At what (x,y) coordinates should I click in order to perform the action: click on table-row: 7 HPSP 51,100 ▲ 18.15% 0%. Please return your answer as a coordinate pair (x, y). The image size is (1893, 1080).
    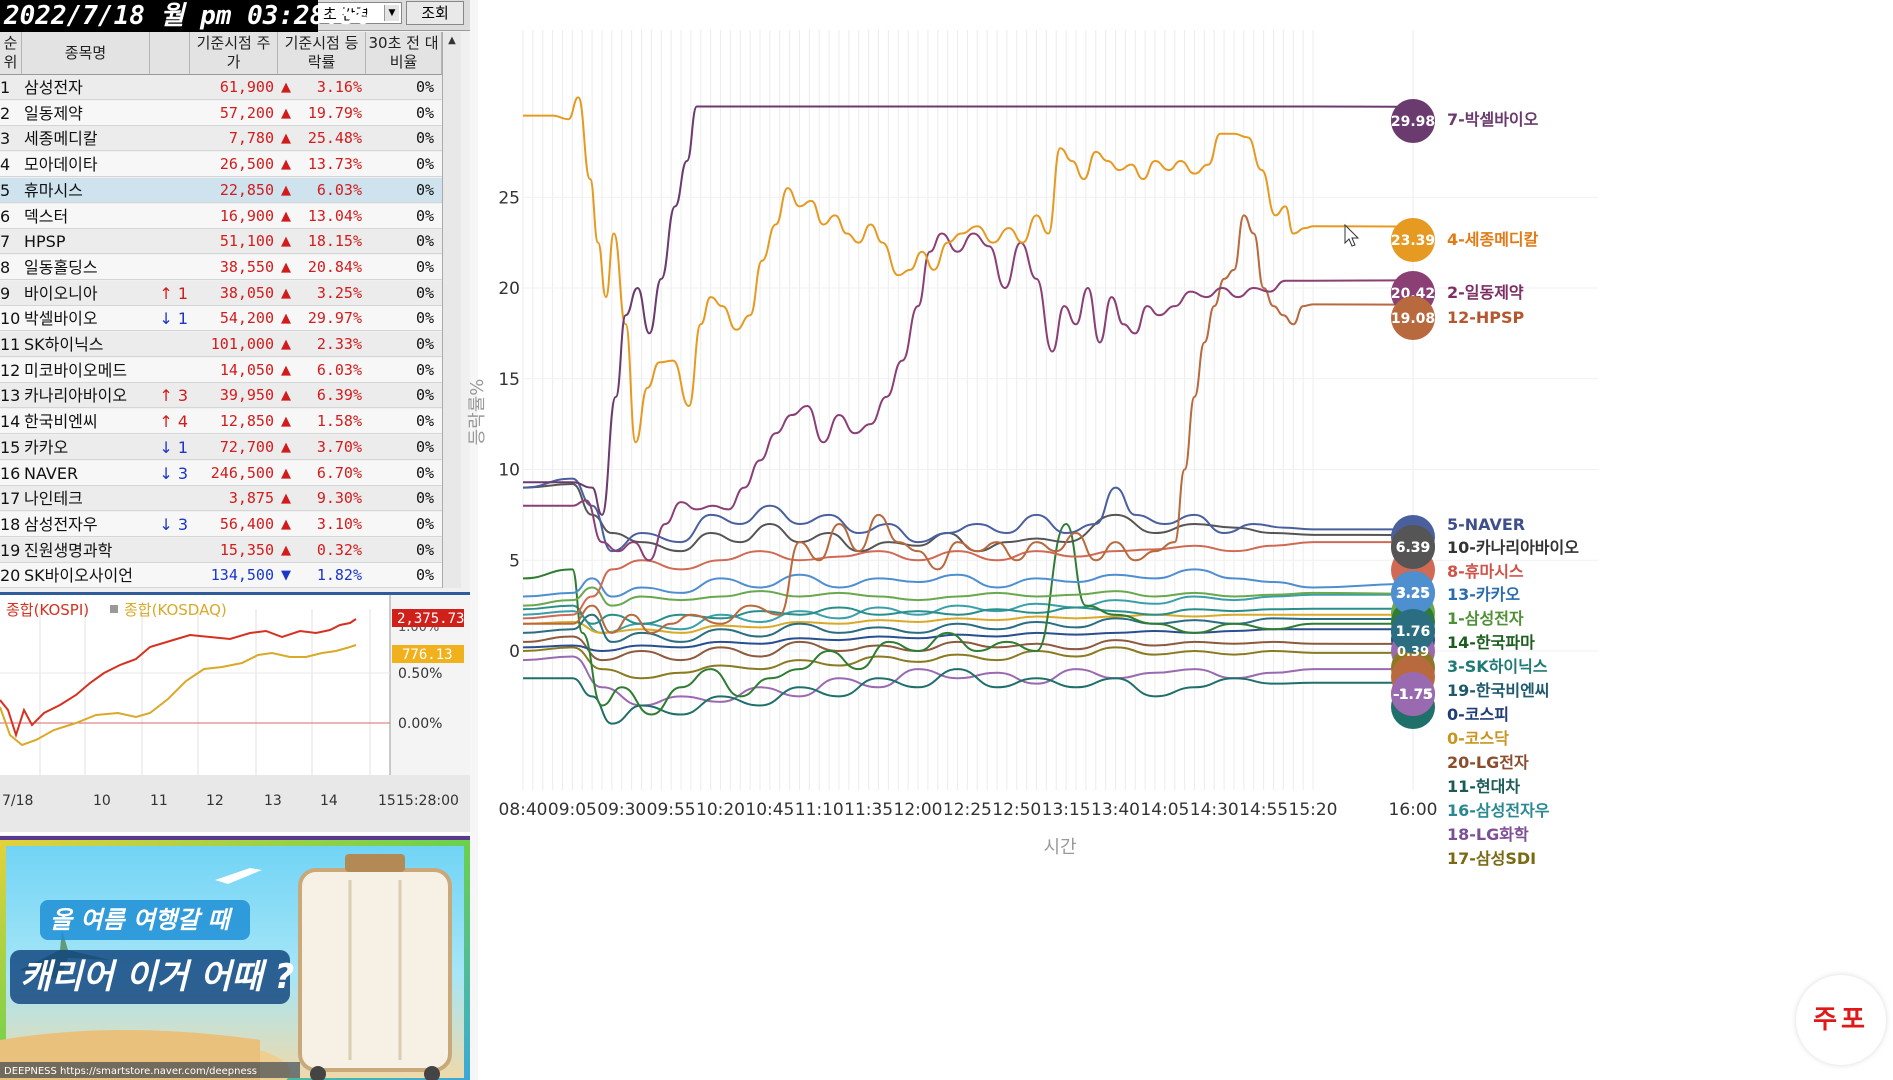
    Looking at the image, I should click on (221, 242).